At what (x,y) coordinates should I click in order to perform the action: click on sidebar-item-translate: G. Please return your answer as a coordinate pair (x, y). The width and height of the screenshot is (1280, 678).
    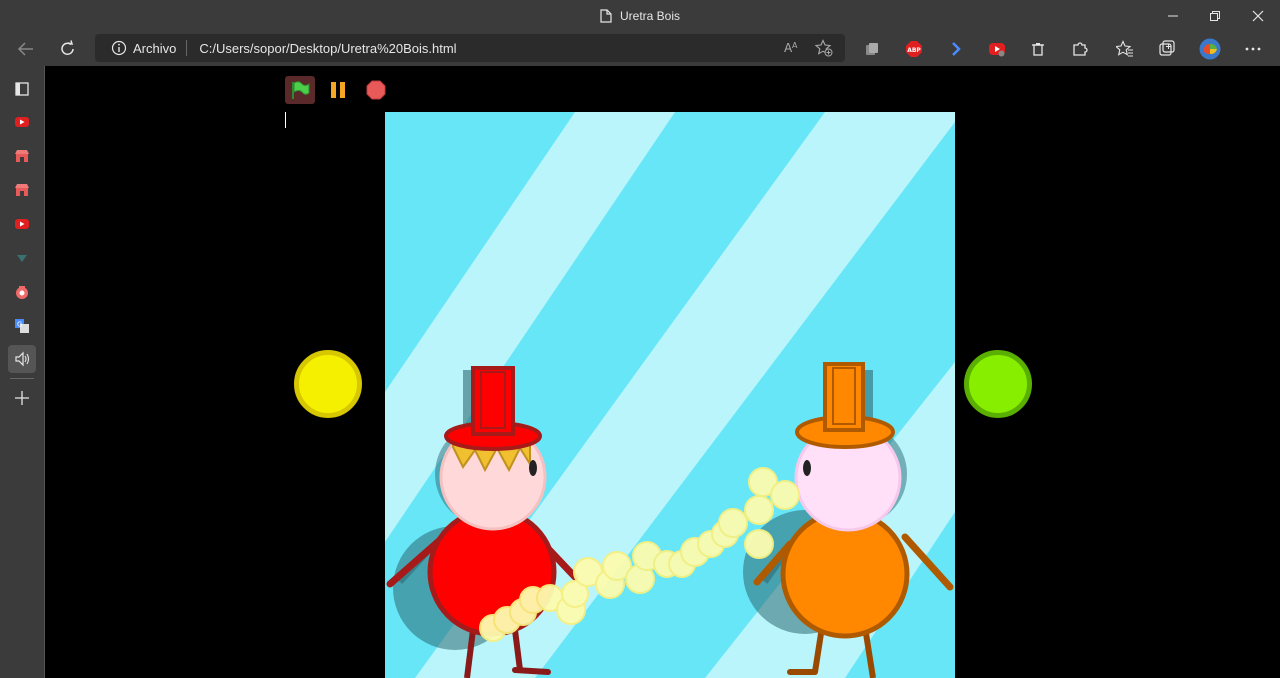
    Looking at the image, I should click on (22, 326).